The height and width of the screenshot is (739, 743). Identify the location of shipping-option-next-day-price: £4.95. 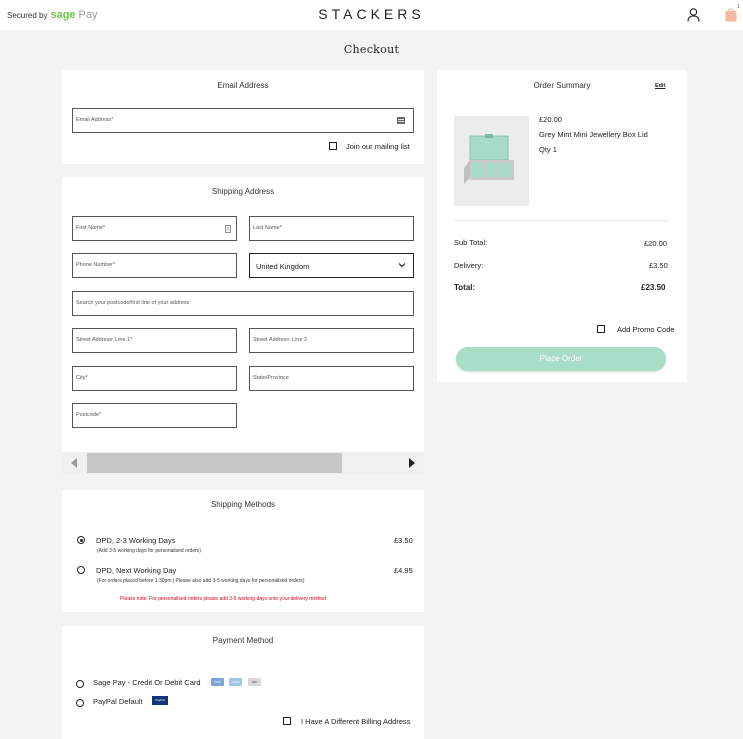
(403, 570).